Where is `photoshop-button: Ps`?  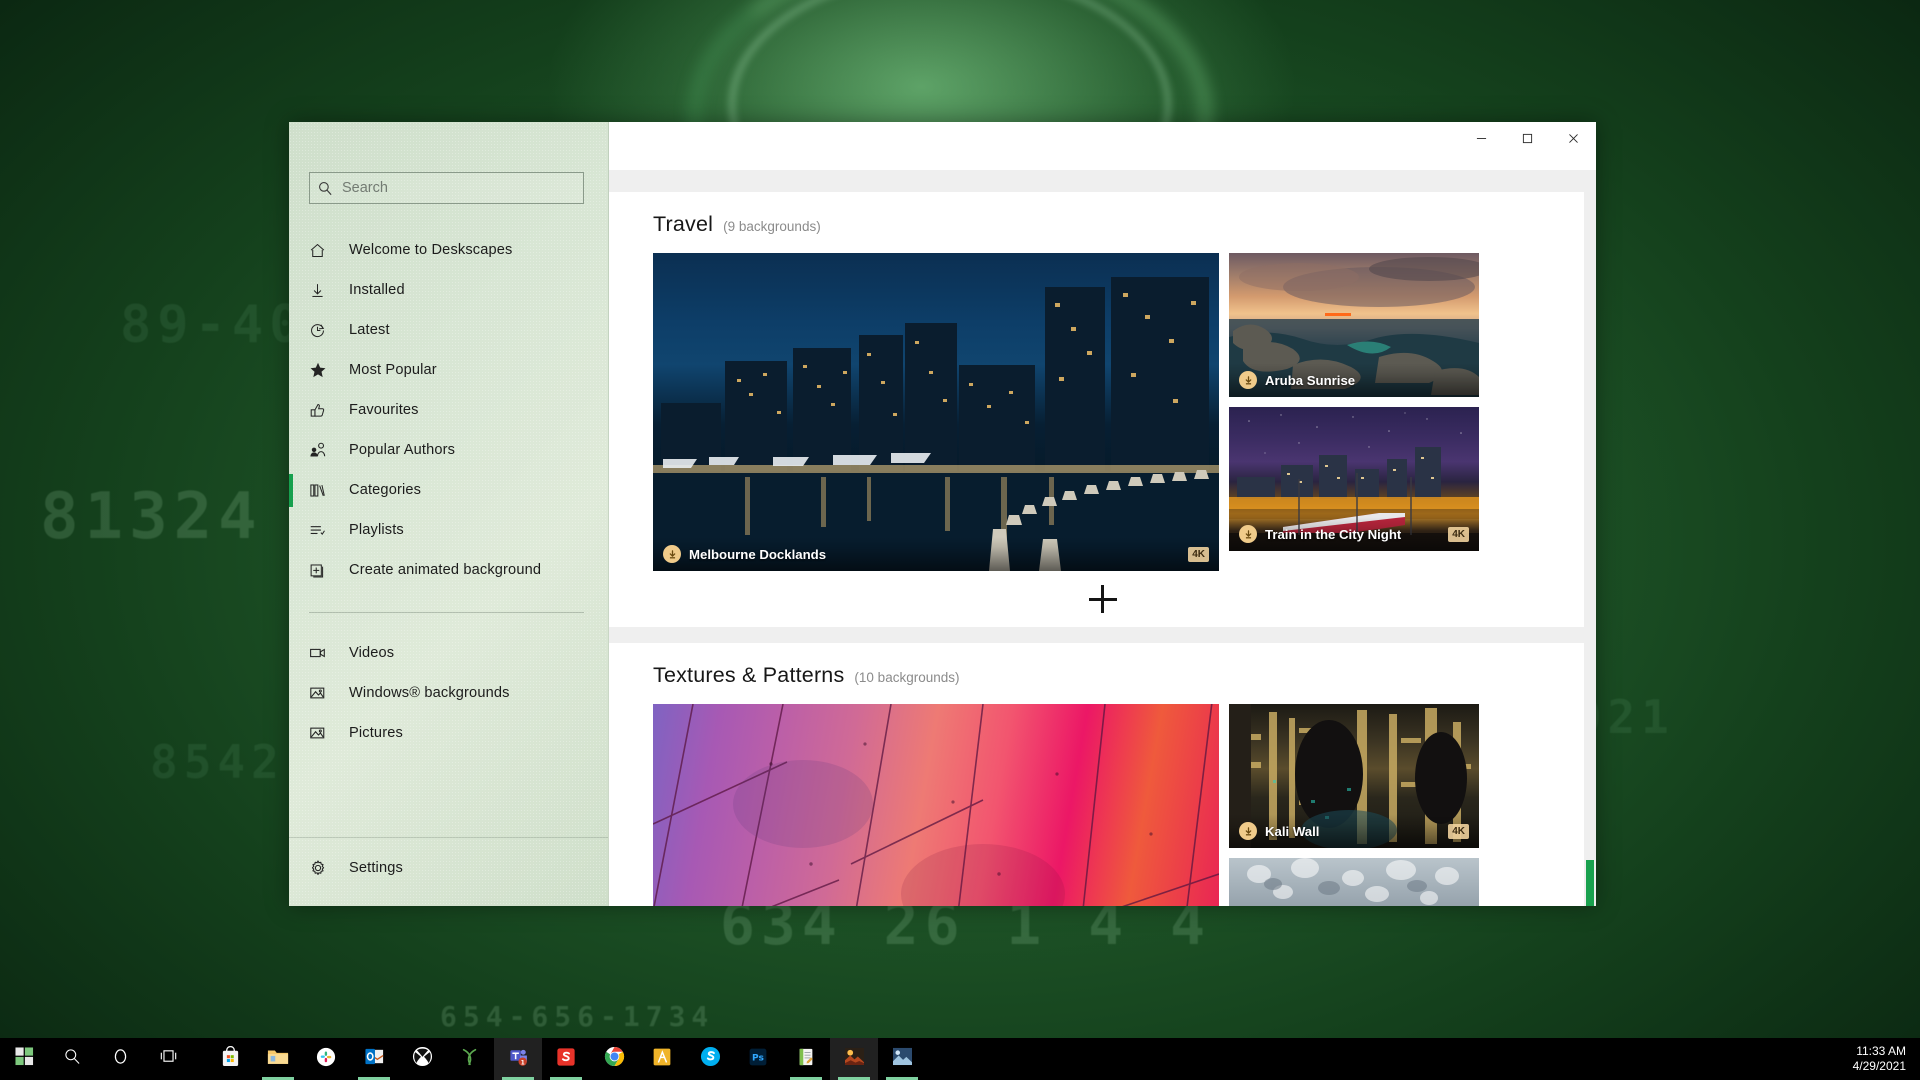
photoshop-button: Ps is located at coordinates (758, 1059).